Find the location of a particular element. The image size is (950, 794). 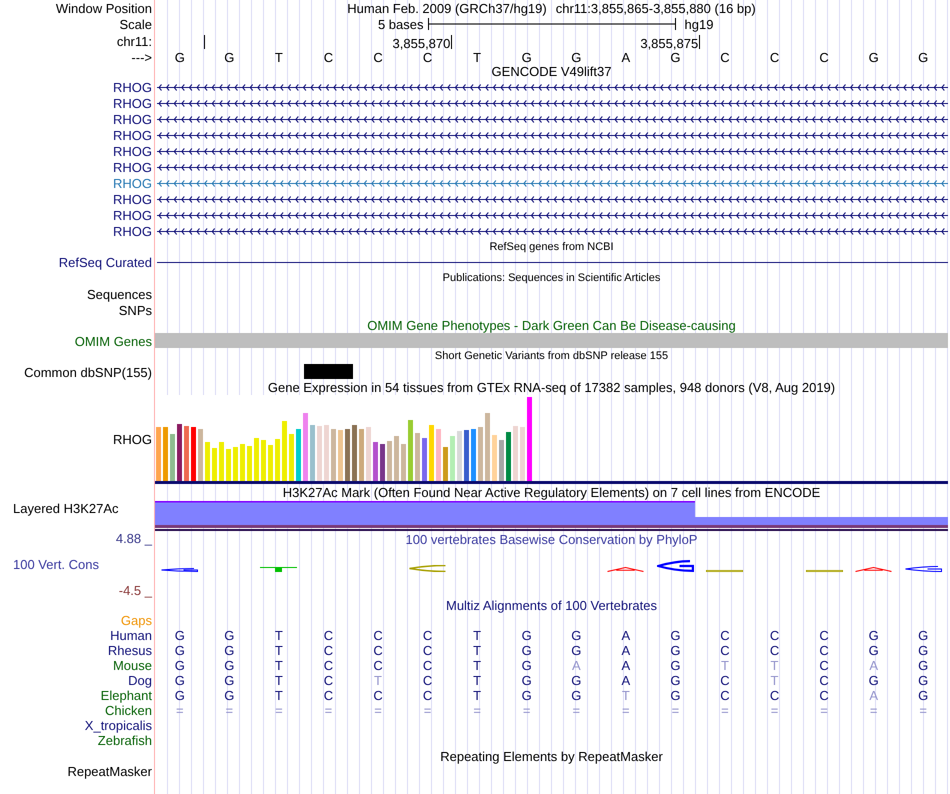

base-letter: G is located at coordinates (180, 57).